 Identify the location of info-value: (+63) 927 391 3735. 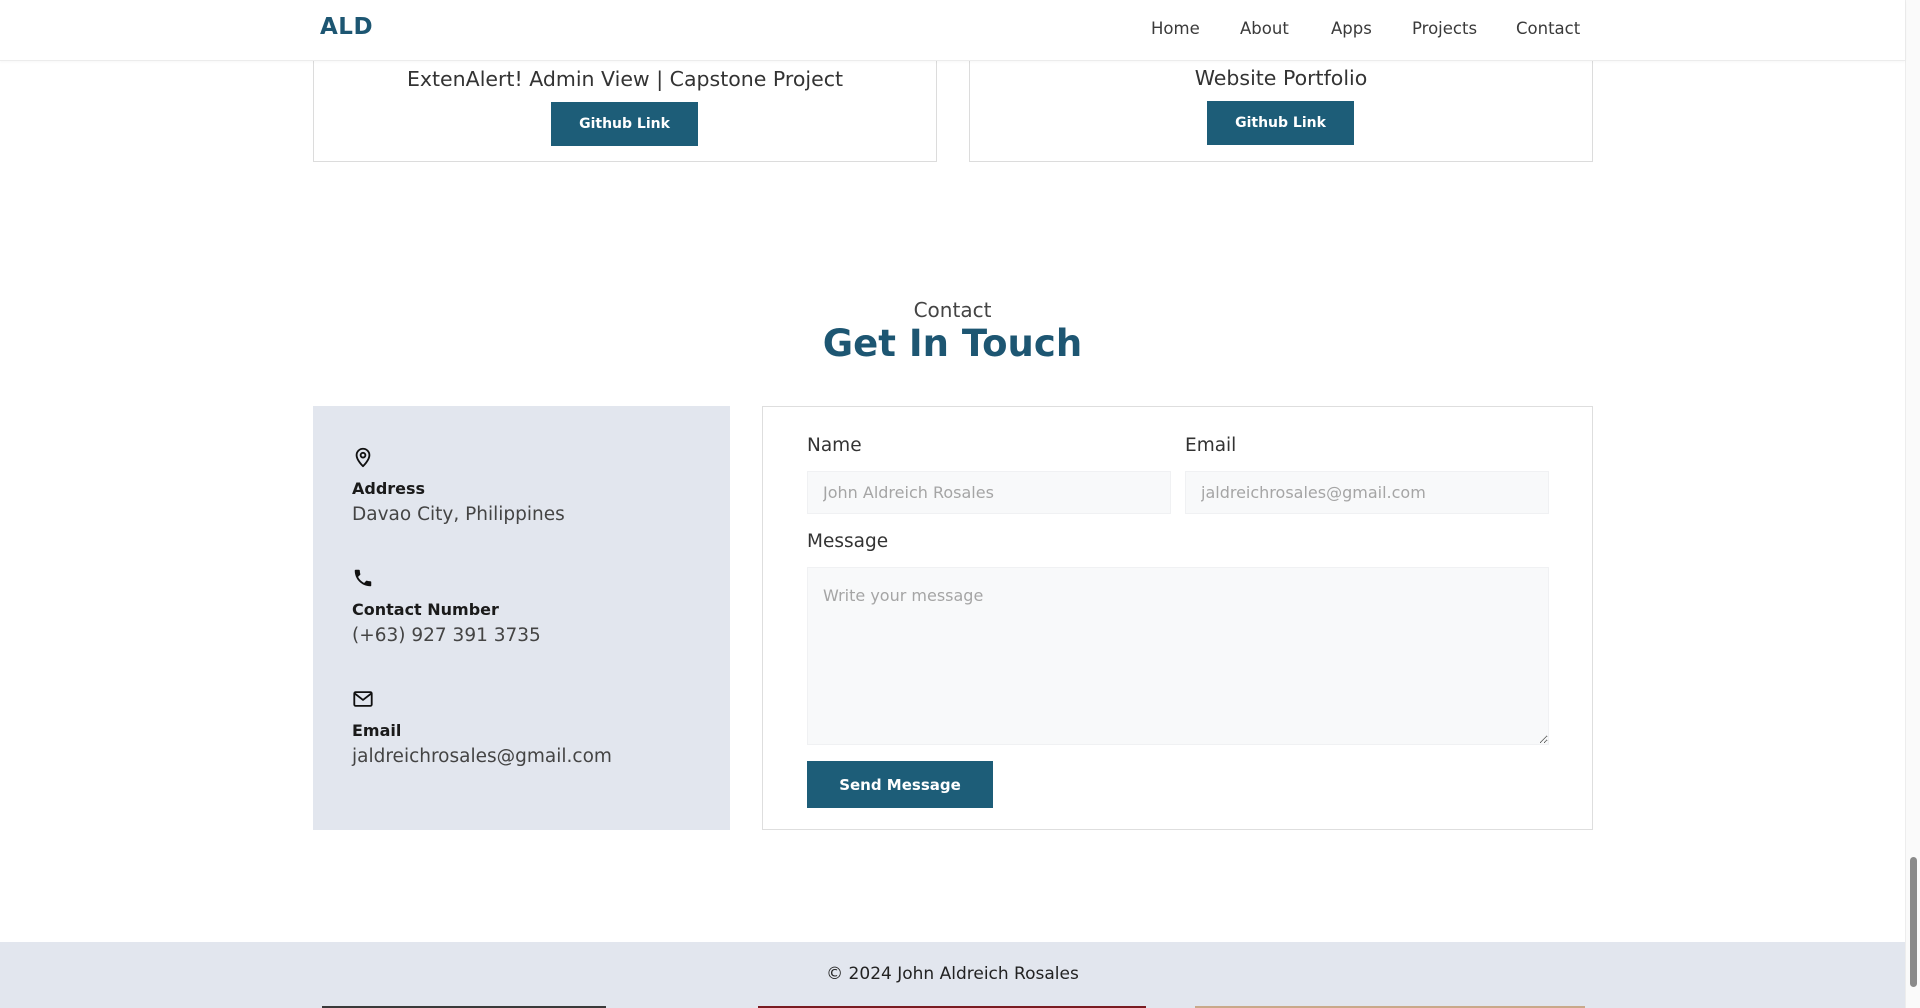
(446, 635).